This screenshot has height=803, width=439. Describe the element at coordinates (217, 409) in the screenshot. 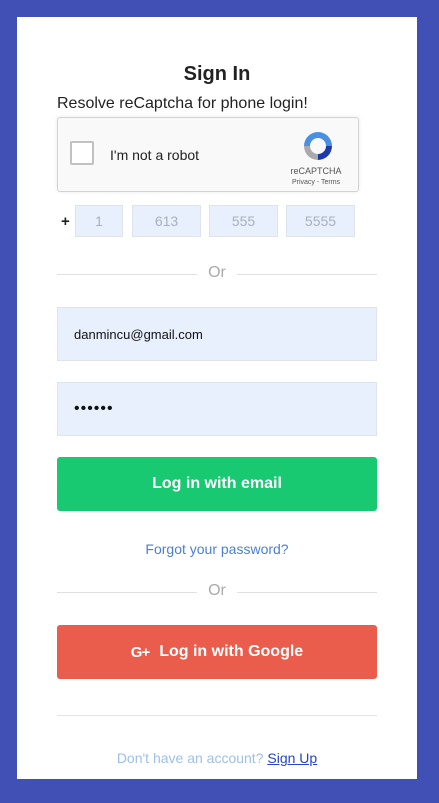

I see `password-field` at that location.